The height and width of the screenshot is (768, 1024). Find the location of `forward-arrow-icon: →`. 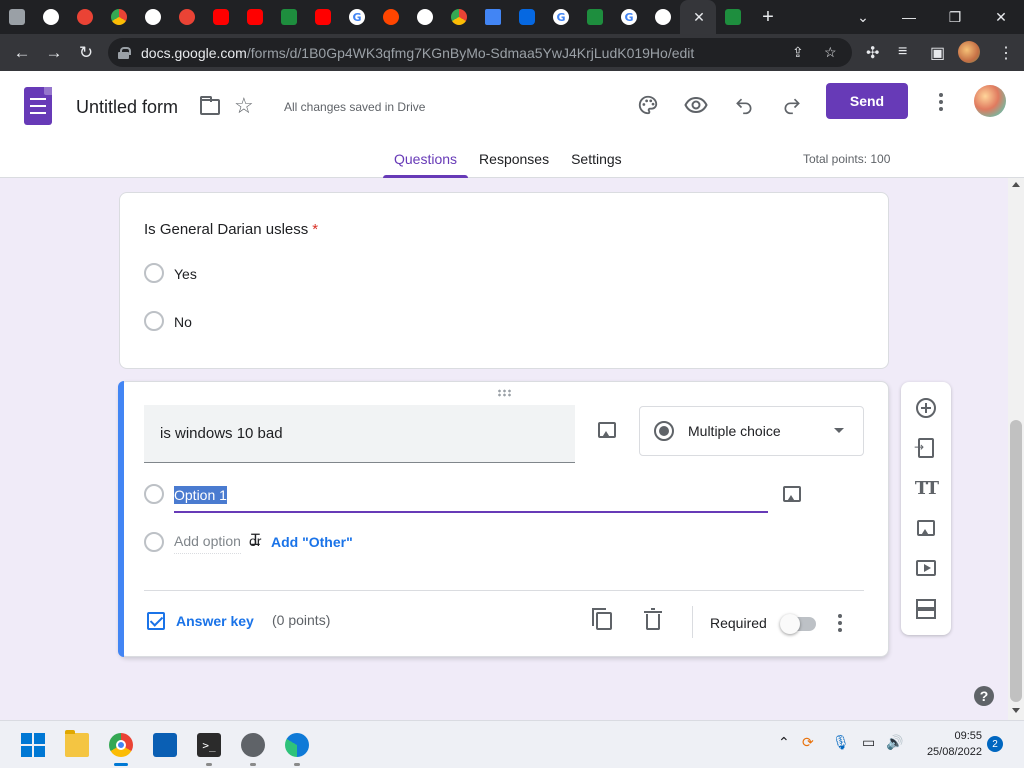

forward-arrow-icon: → is located at coordinates (54, 53).